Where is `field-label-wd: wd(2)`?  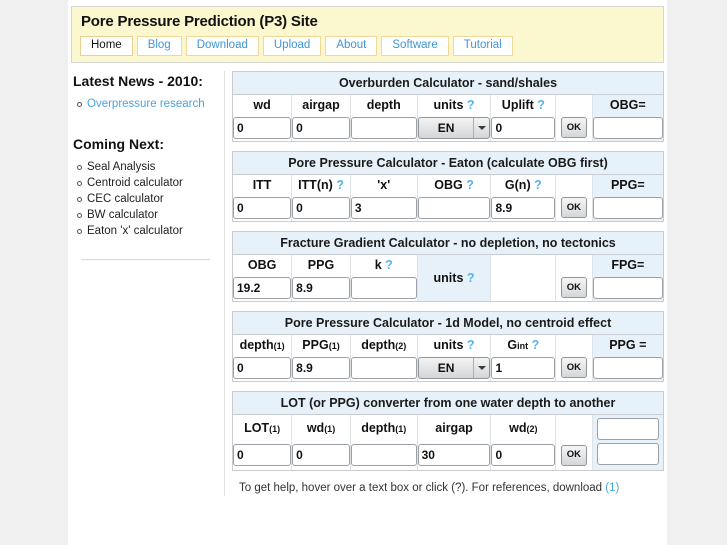 field-label-wd: wd(2) is located at coordinates (523, 427).